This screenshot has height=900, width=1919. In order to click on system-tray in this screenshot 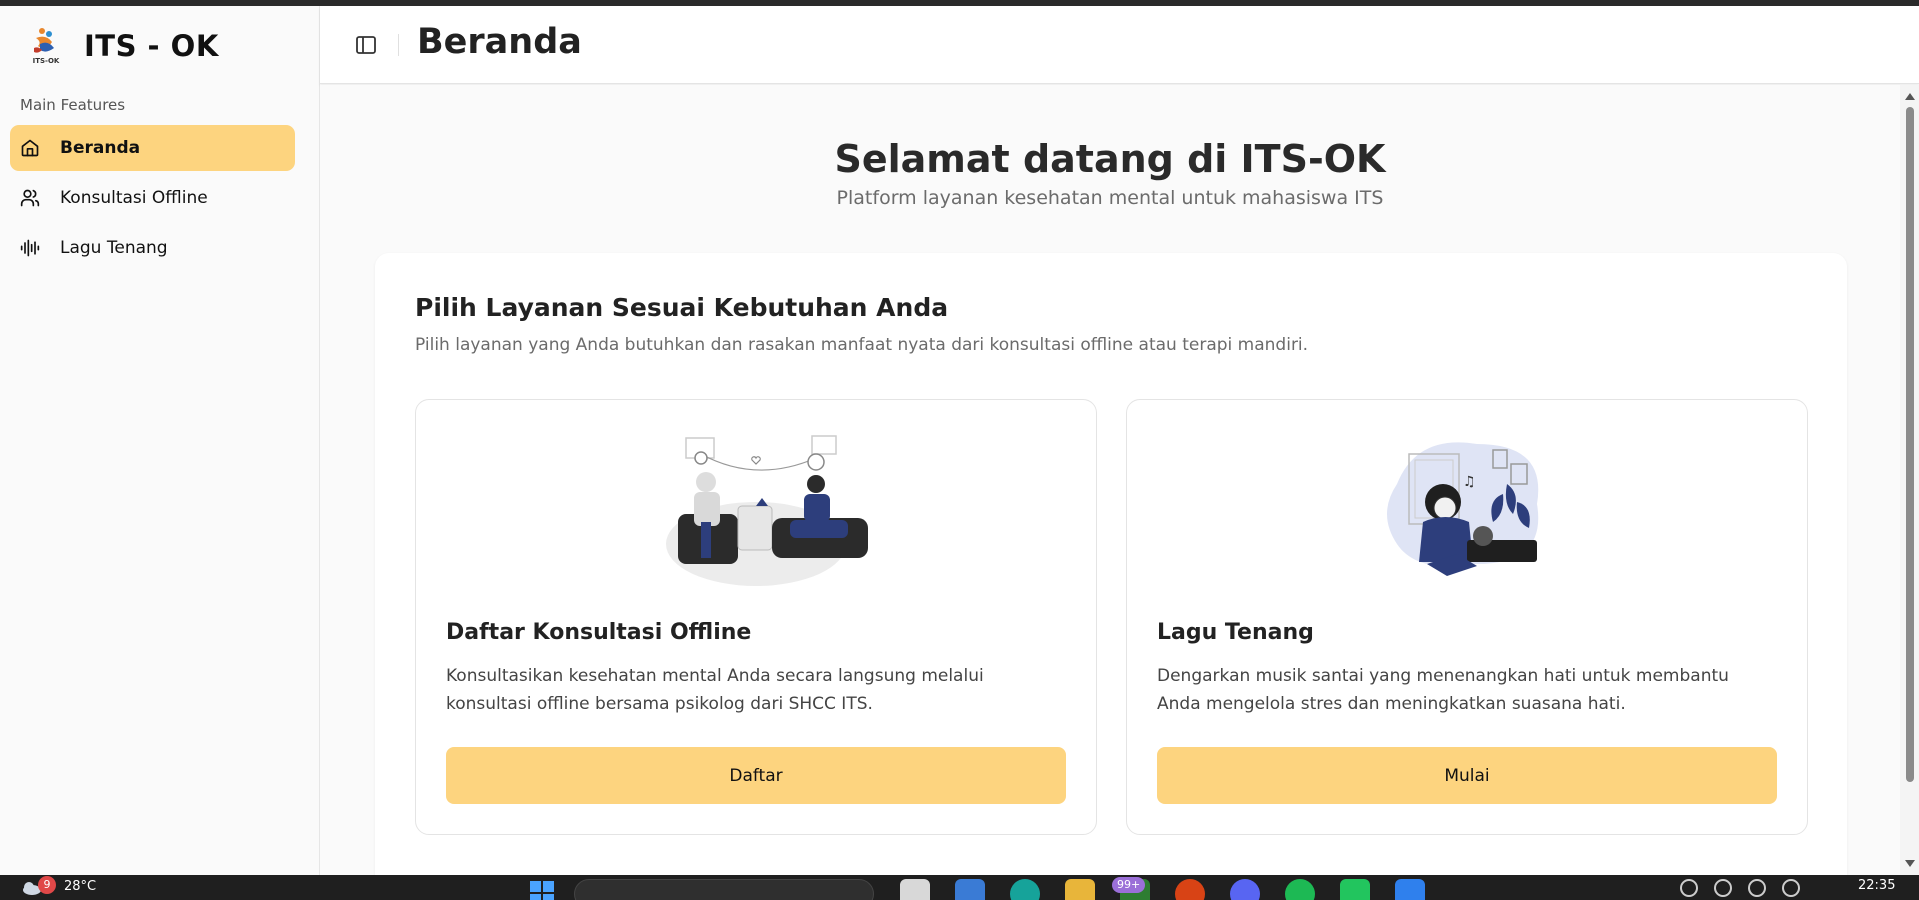, I will do `click(1748, 888)`.